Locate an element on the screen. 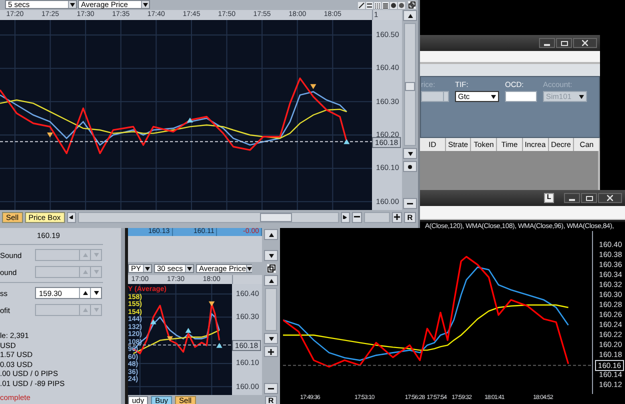 The image size is (625, 404). dot-icon is located at coordinates (410, 166).